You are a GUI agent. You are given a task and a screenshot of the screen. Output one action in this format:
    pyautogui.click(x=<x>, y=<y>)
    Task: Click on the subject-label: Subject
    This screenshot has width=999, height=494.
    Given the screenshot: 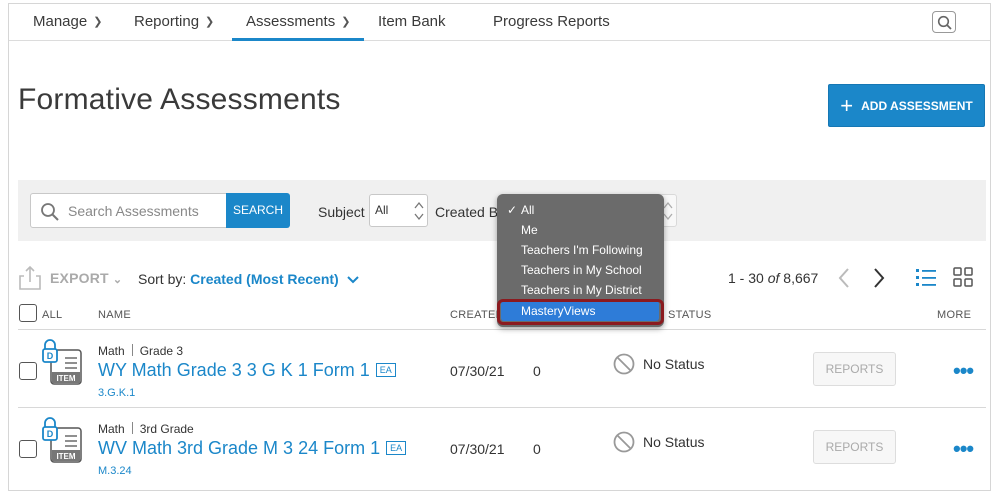 What is the action you would take?
    pyautogui.click(x=341, y=212)
    